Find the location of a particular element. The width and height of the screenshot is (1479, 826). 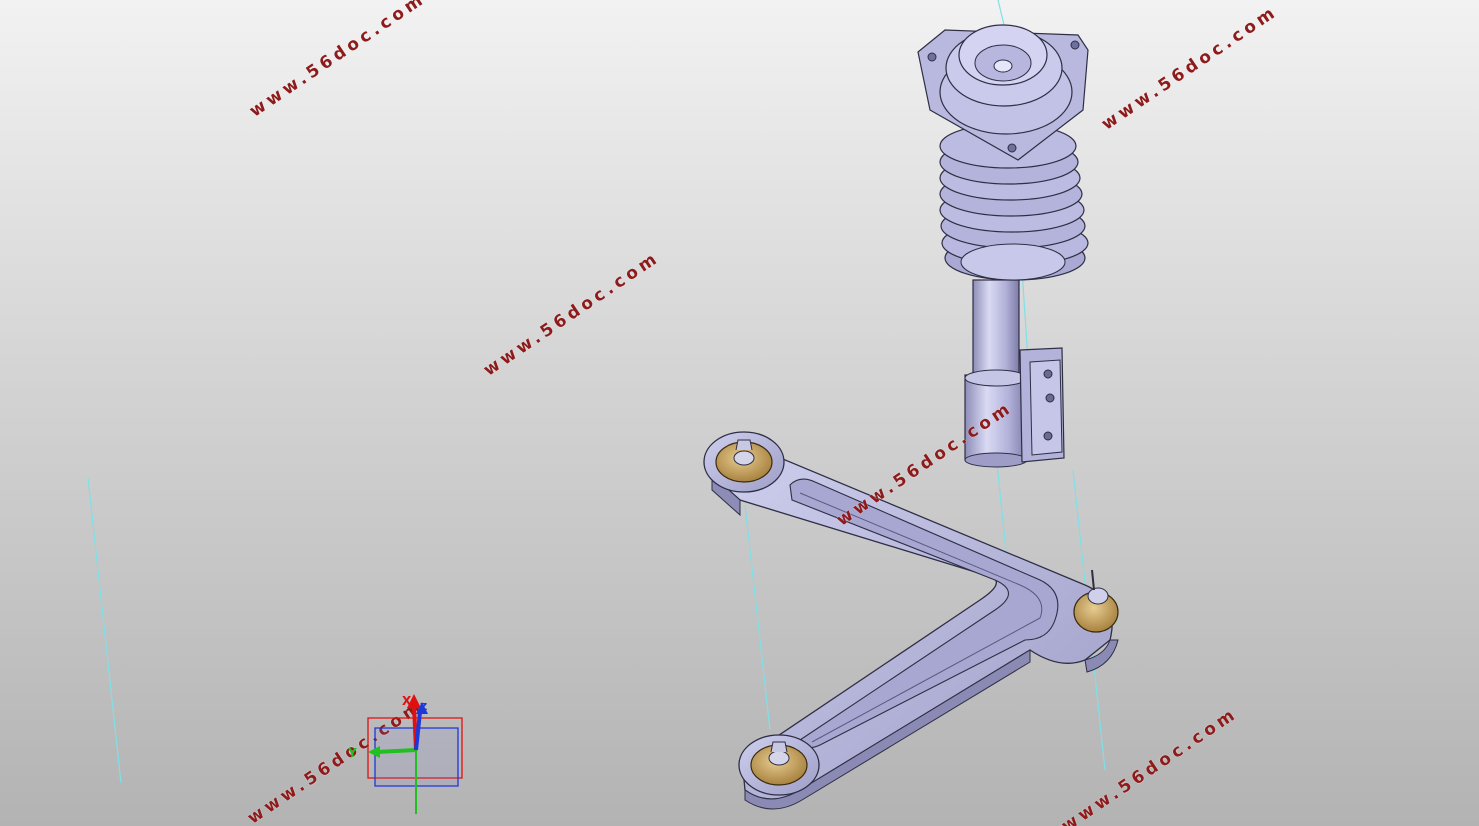

spring-seat is located at coordinates (1013, 262).